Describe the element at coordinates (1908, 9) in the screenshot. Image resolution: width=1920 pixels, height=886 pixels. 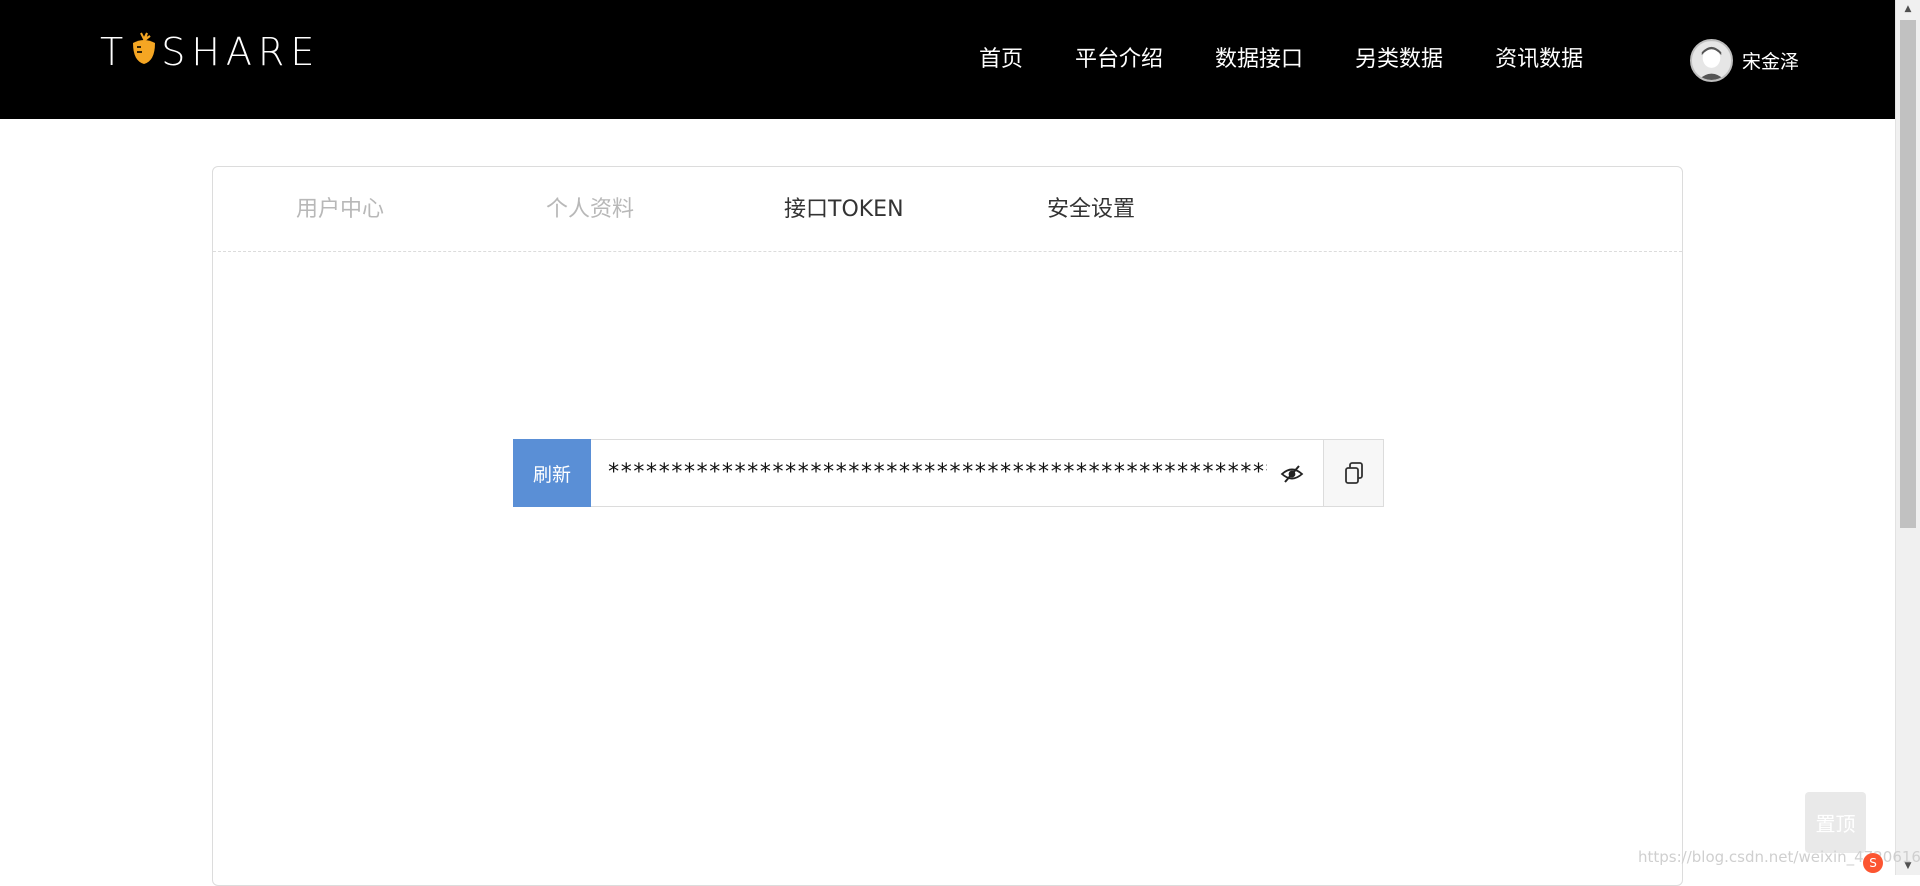
I see `scroll-up-icon: ▲` at that location.